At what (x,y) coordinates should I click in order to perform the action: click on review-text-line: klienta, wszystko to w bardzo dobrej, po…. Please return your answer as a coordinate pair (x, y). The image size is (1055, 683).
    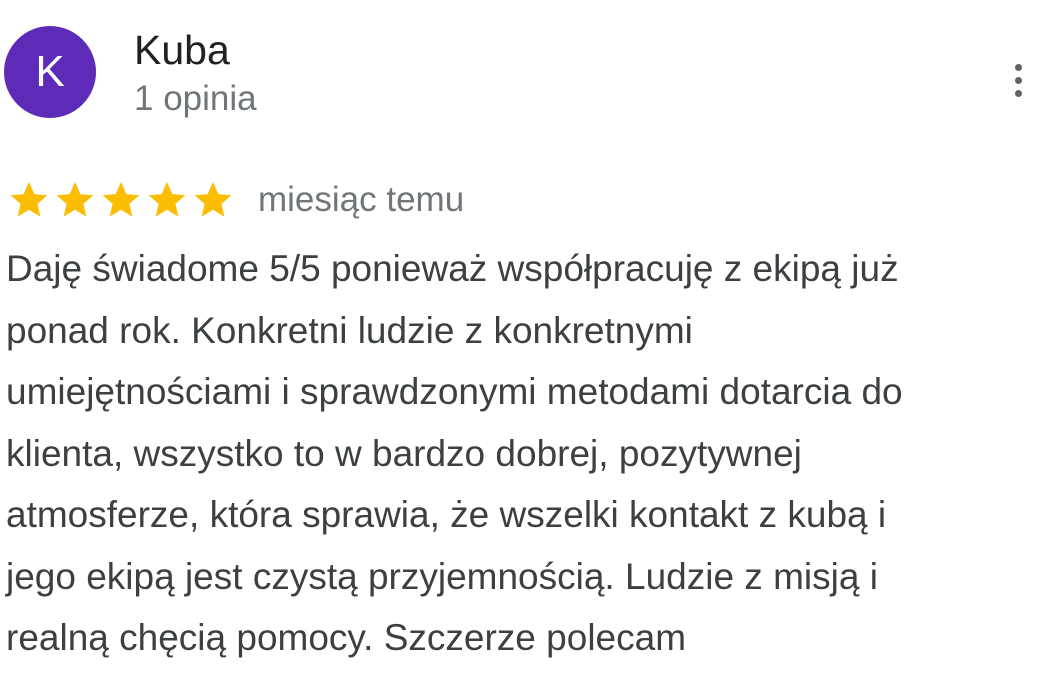
    Looking at the image, I should click on (404, 453).